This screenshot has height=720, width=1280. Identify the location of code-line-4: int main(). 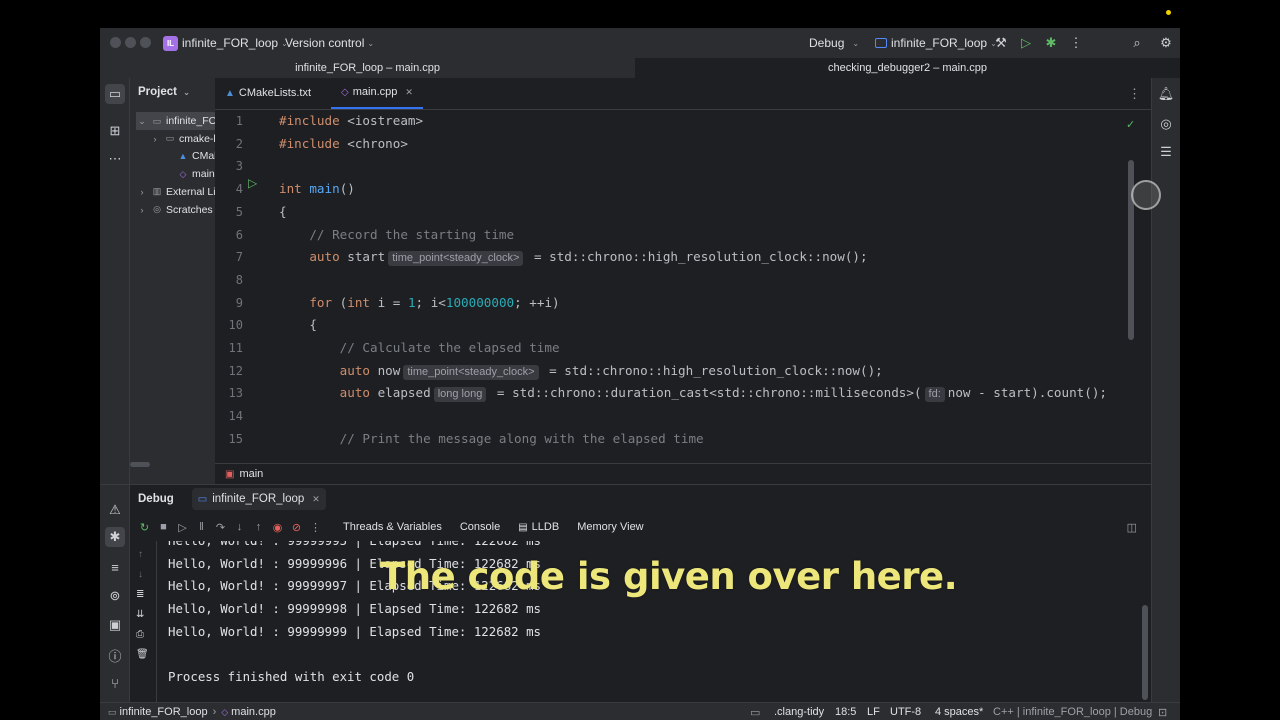
(317, 189).